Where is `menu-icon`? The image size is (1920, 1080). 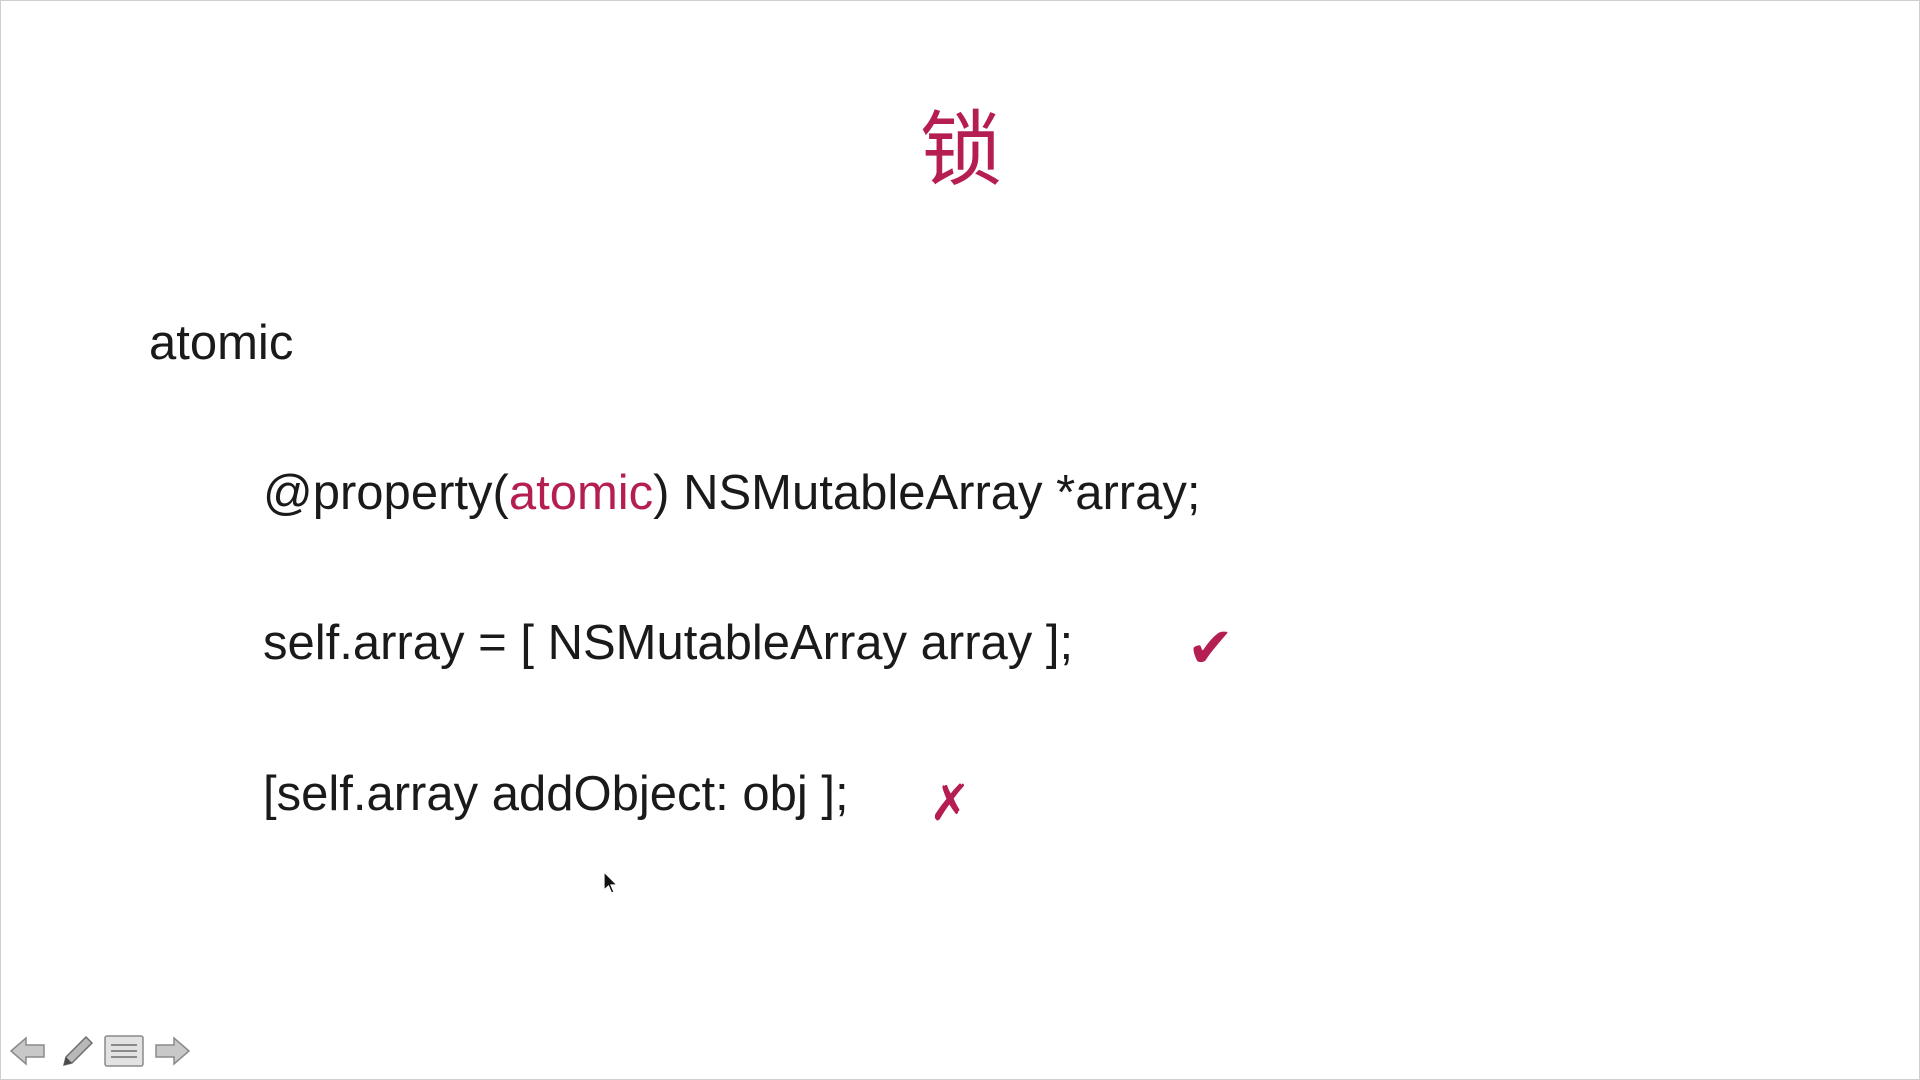
menu-icon is located at coordinates (124, 1051).